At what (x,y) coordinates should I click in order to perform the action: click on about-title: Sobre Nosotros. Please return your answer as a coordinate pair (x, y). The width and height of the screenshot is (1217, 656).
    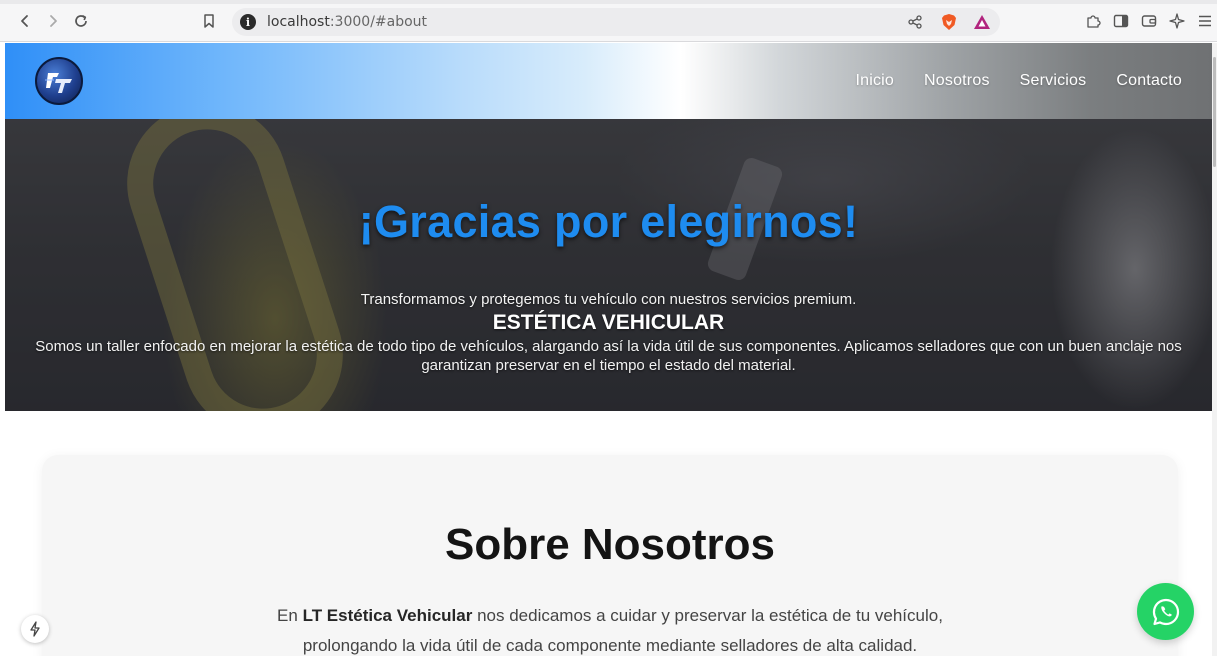
    Looking at the image, I should click on (610, 544).